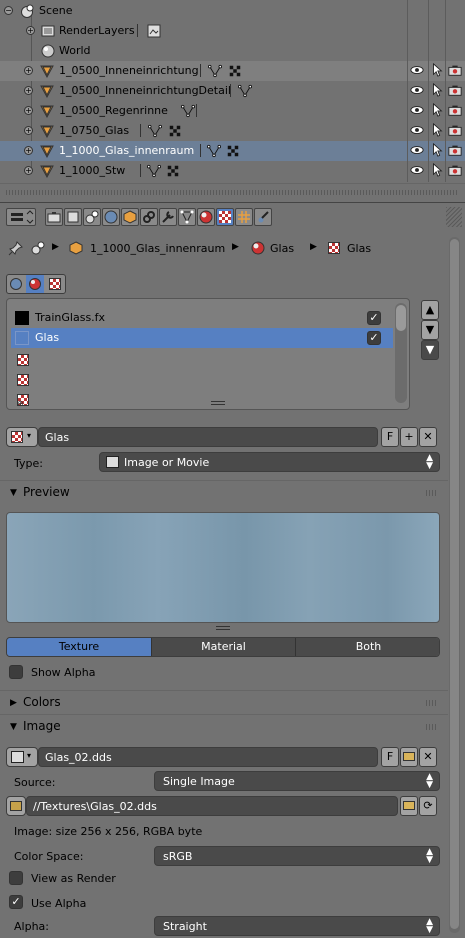 This screenshot has height=938, width=465. I want to click on outliner-row-object: +1_0500_Regenrinne, so click(232, 111).